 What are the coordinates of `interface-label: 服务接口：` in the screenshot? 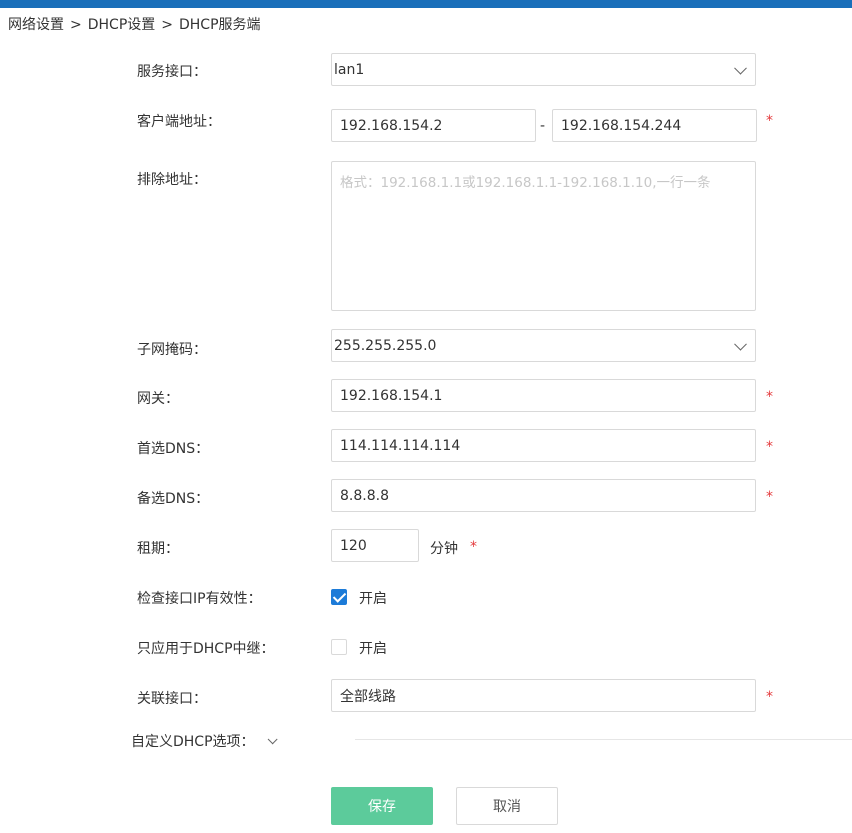 It's located at (172, 72).